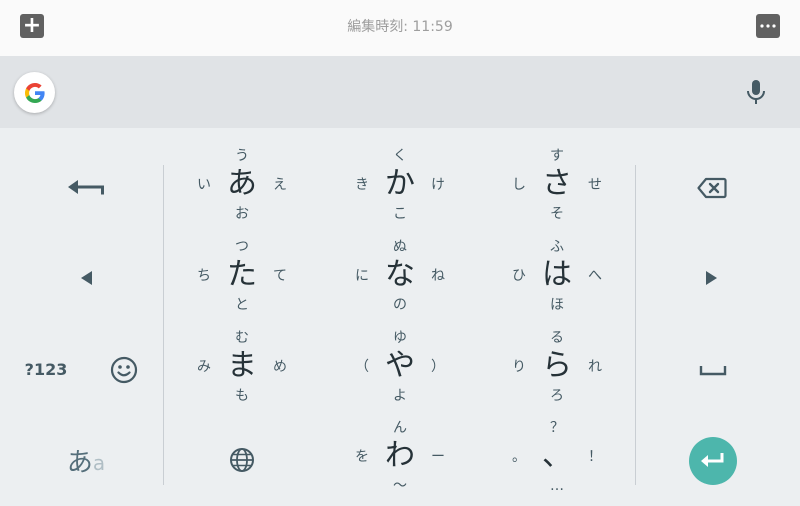 This screenshot has height=506, width=800. I want to click on flick-down: の, so click(400, 305).